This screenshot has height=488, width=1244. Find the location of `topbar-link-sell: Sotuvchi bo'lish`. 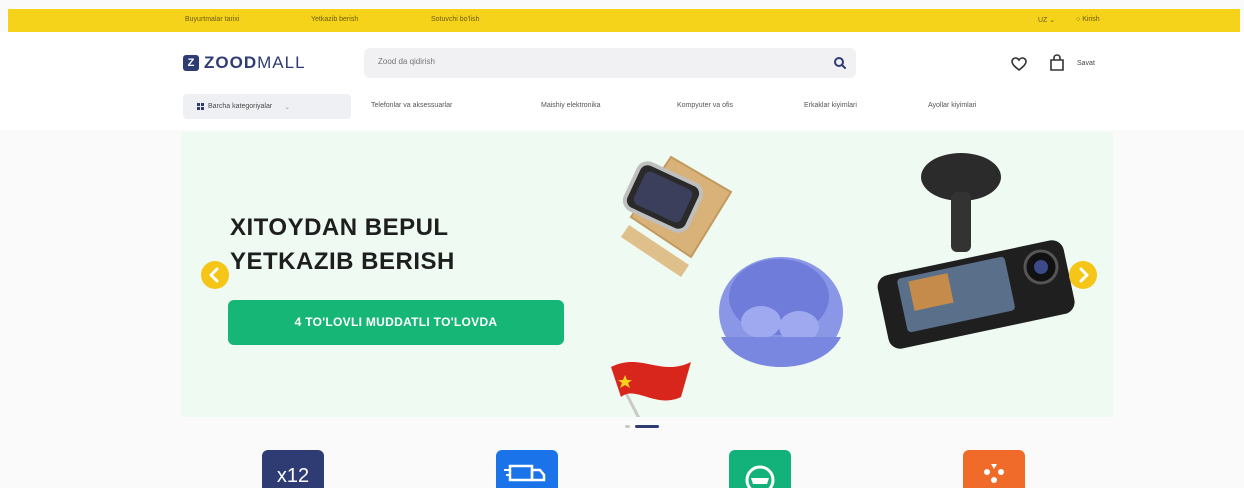

topbar-link-sell: Sotuvchi bo'lish is located at coordinates (455, 19).